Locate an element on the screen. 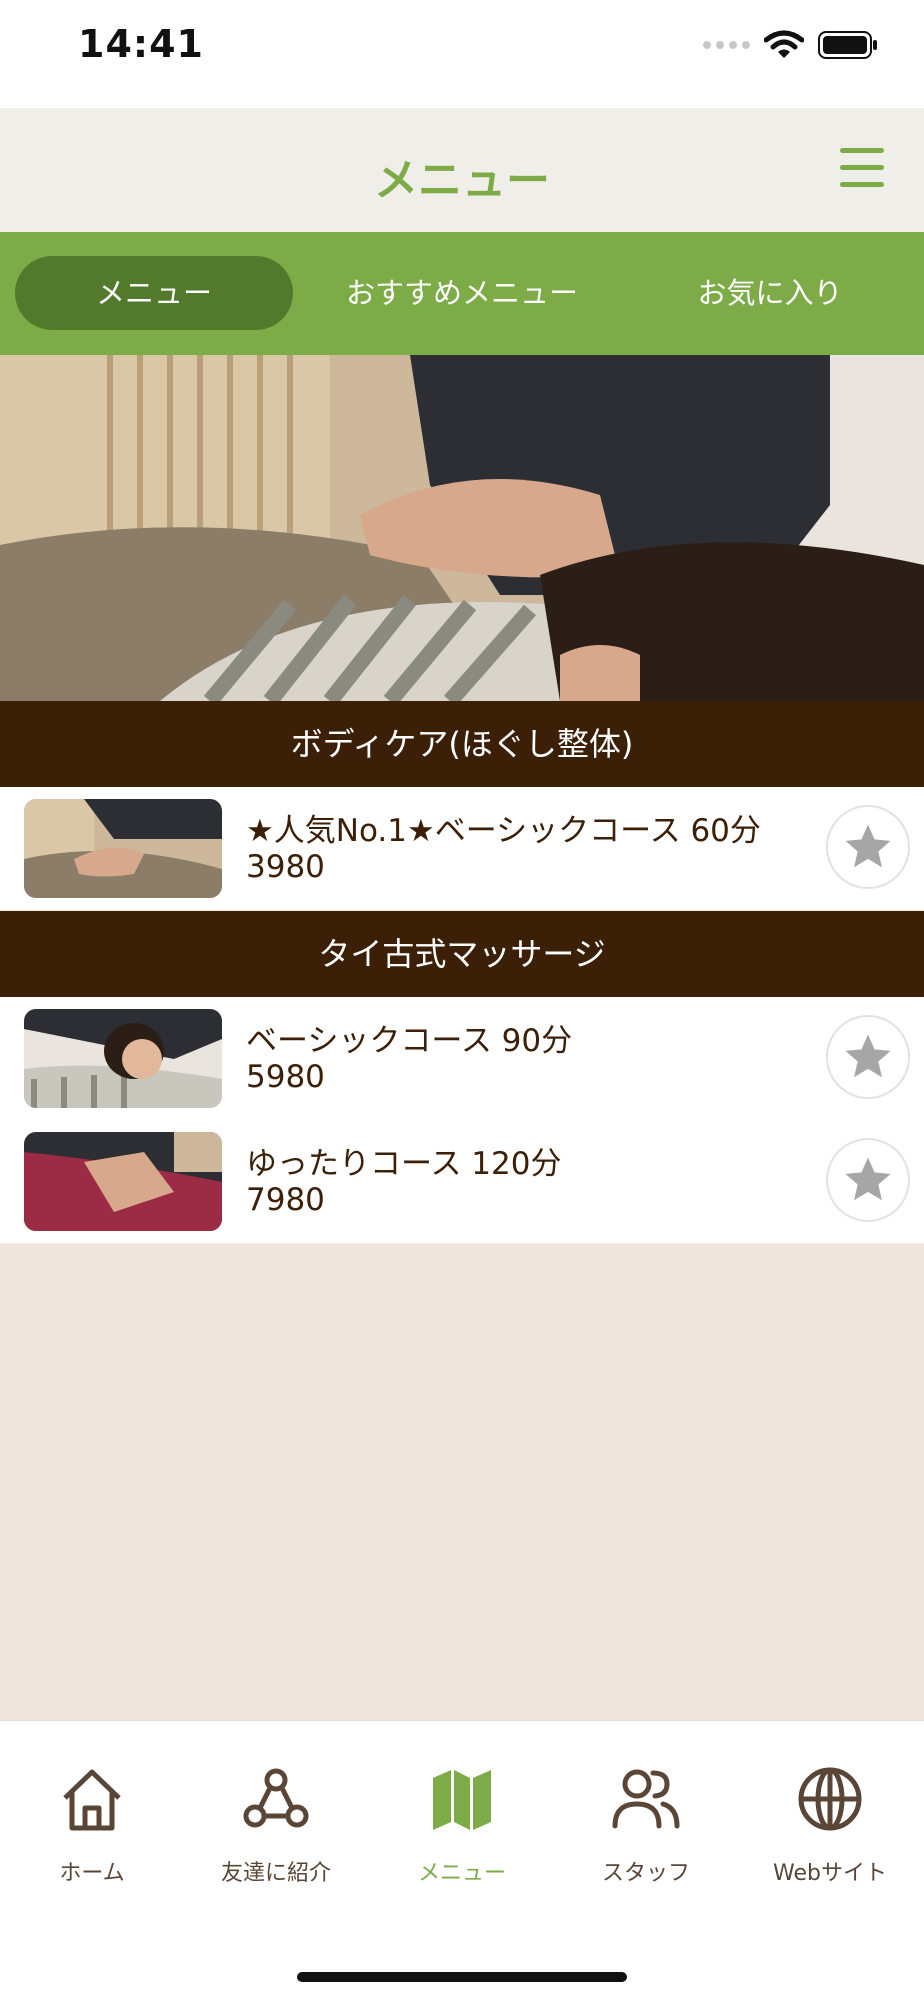  page-title: メニュー is located at coordinates (462, 180).